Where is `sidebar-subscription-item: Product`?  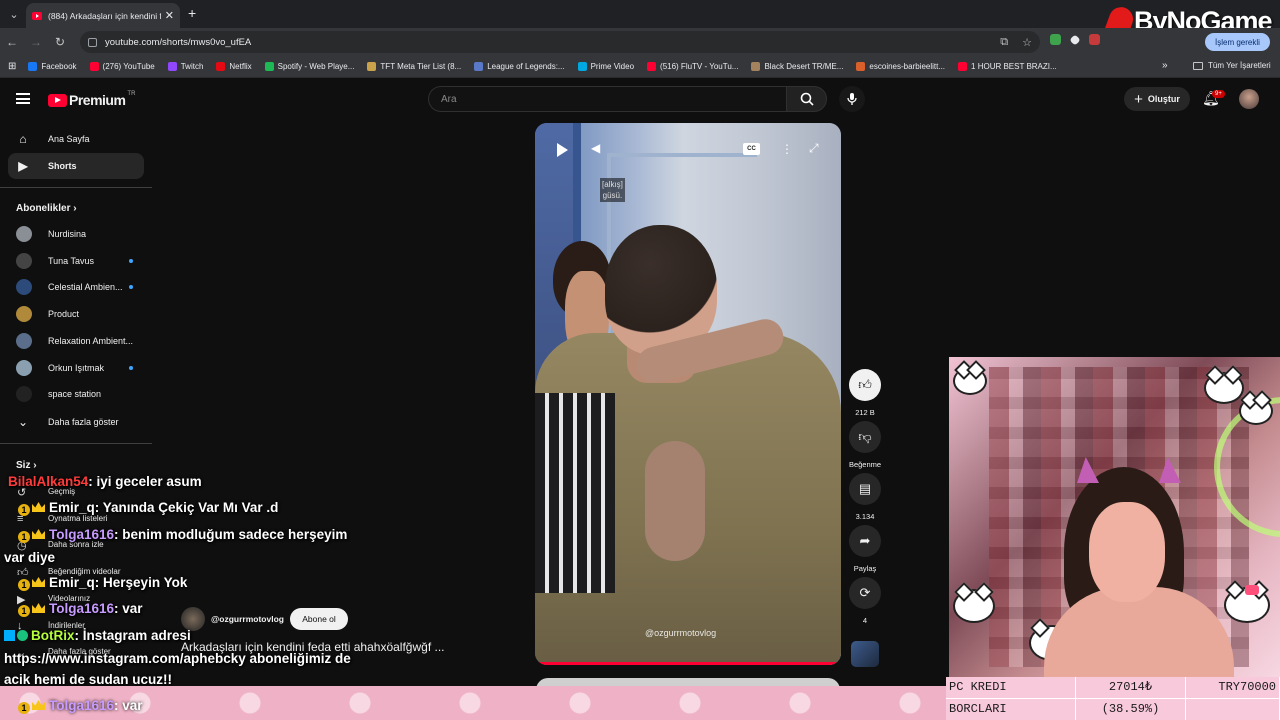 sidebar-subscription-item: Product is located at coordinates (76, 314).